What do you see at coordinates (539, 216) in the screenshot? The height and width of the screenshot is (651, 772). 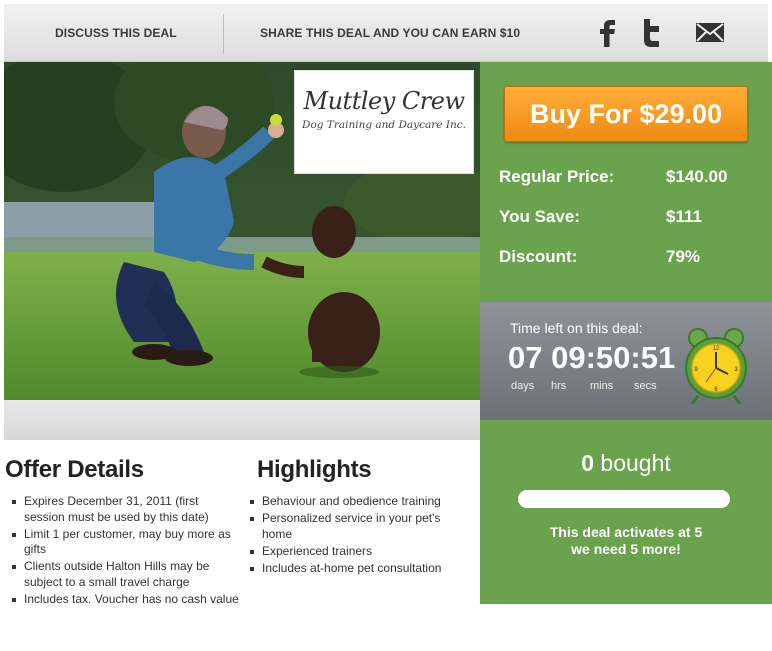 I see `you-save-label: You Save:` at bounding box center [539, 216].